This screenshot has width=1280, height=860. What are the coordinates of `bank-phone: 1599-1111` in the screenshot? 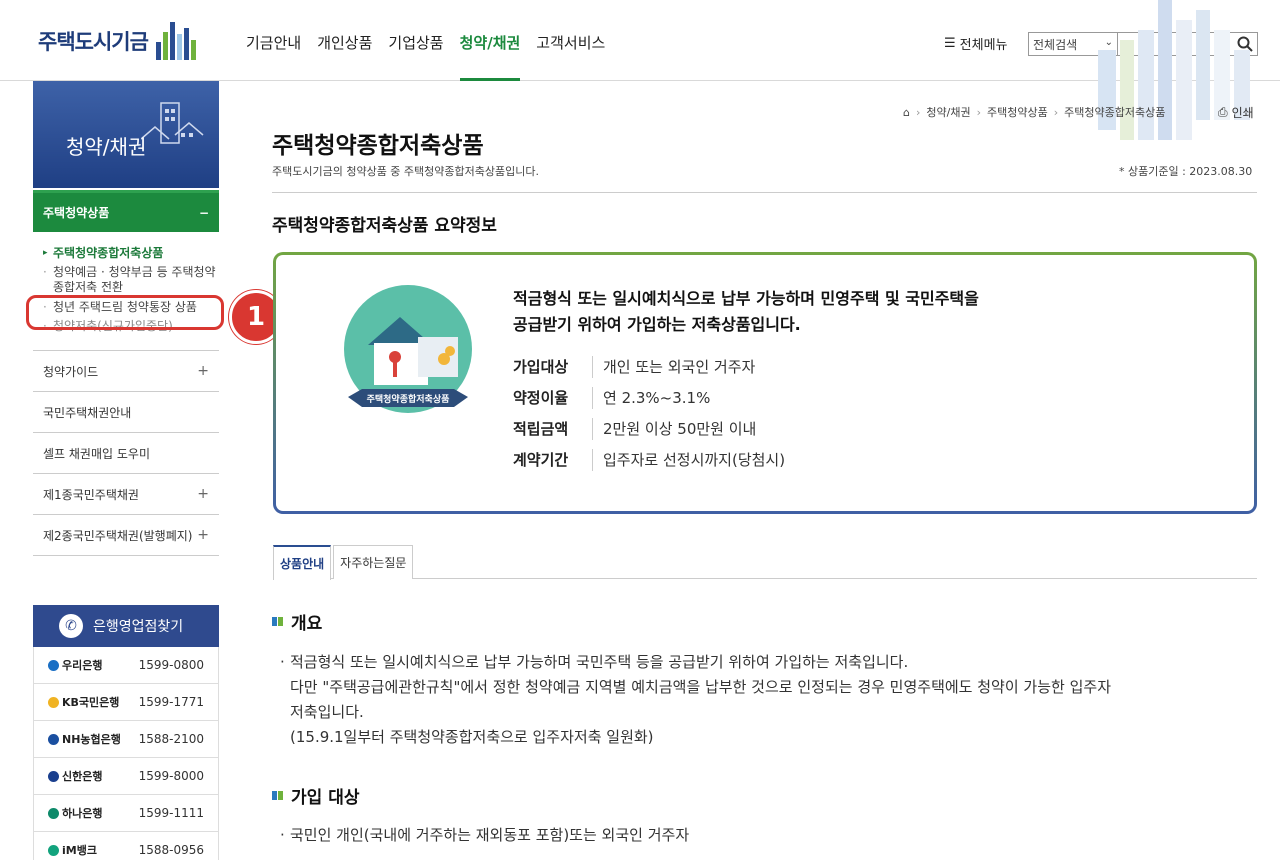 It's located at (171, 813).